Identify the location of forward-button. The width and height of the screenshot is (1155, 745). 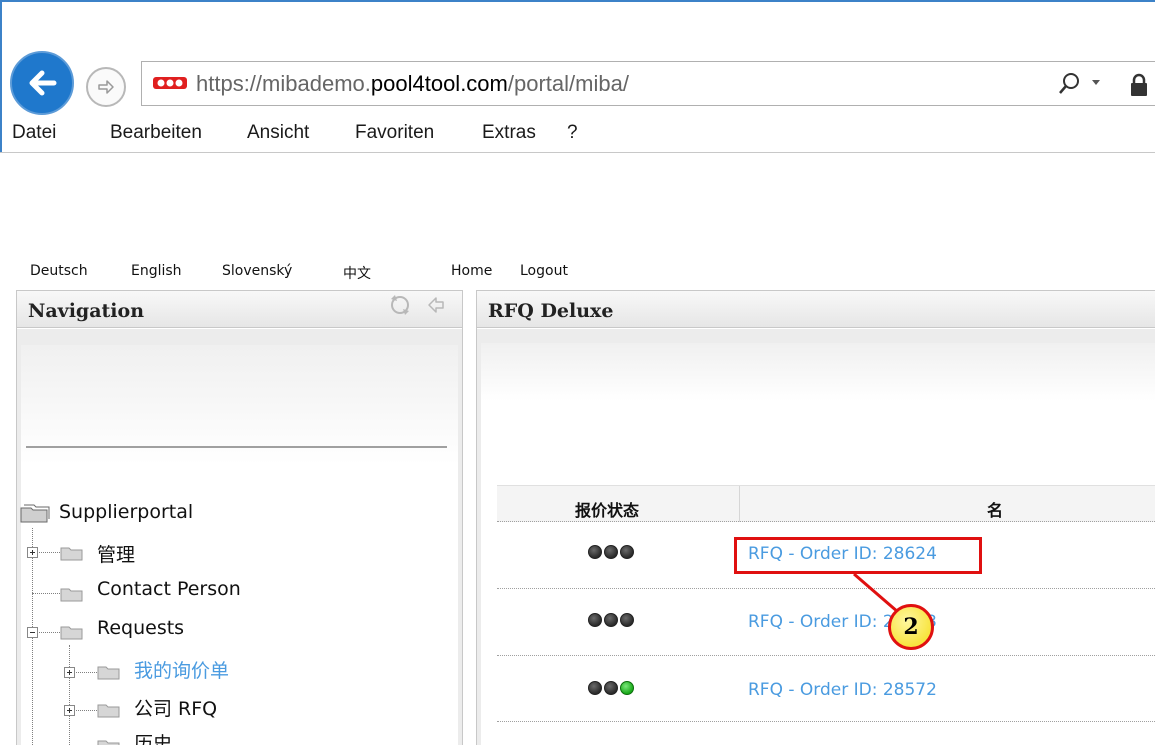
(106, 87).